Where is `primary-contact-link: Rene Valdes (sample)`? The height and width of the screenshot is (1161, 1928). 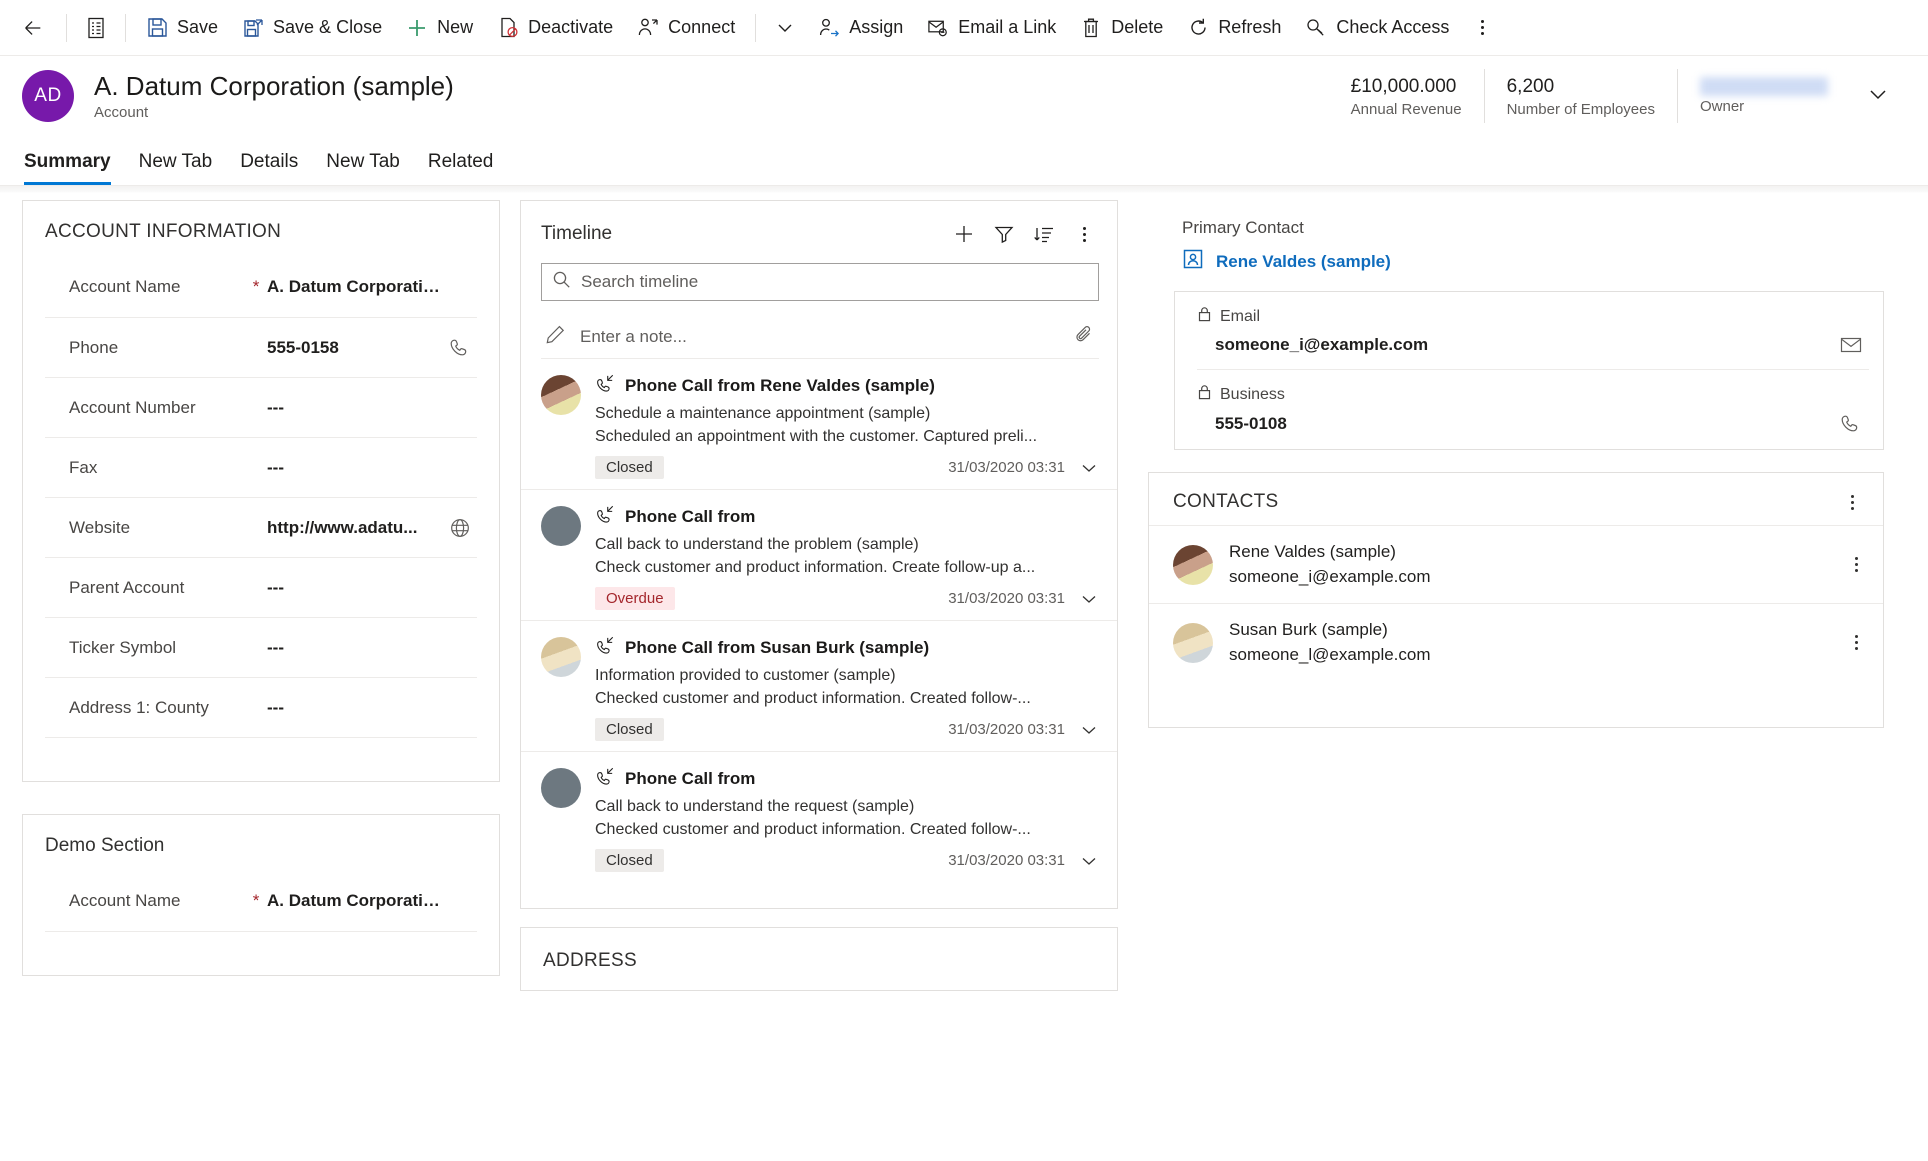 primary-contact-link: Rene Valdes (sample) is located at coordinates (1522, 269).